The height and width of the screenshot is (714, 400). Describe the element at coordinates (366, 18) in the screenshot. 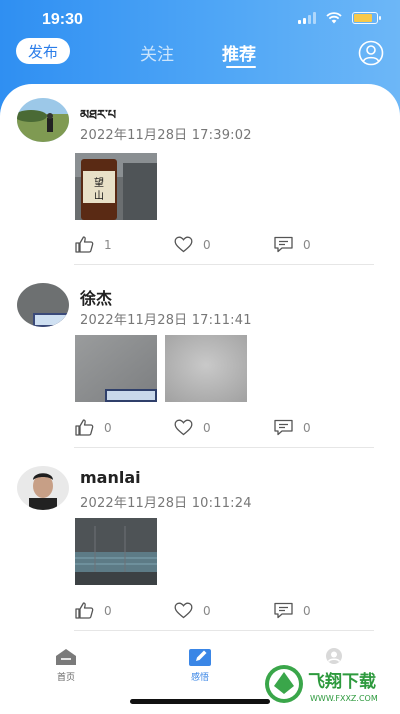

I see `battery-icon` at that location.